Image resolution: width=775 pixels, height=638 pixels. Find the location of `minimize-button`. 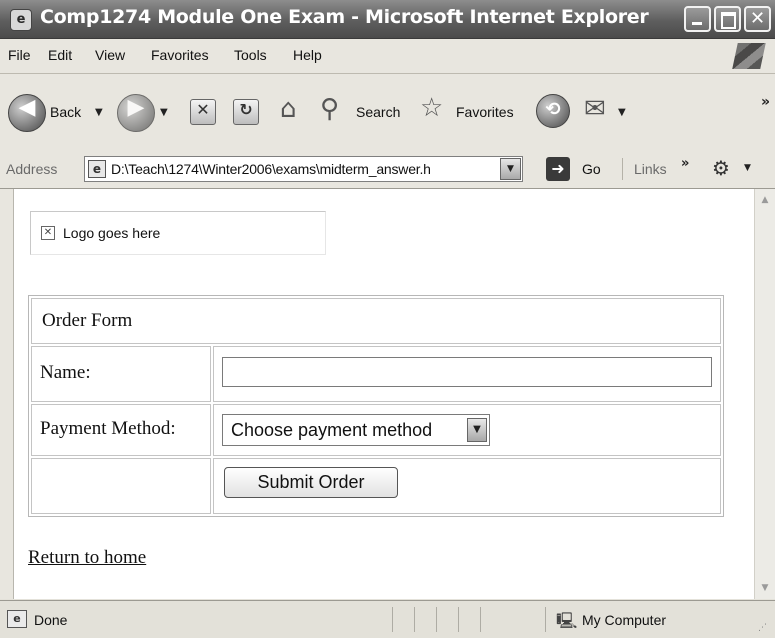

minimize-button is located at coordinates (697, 19).